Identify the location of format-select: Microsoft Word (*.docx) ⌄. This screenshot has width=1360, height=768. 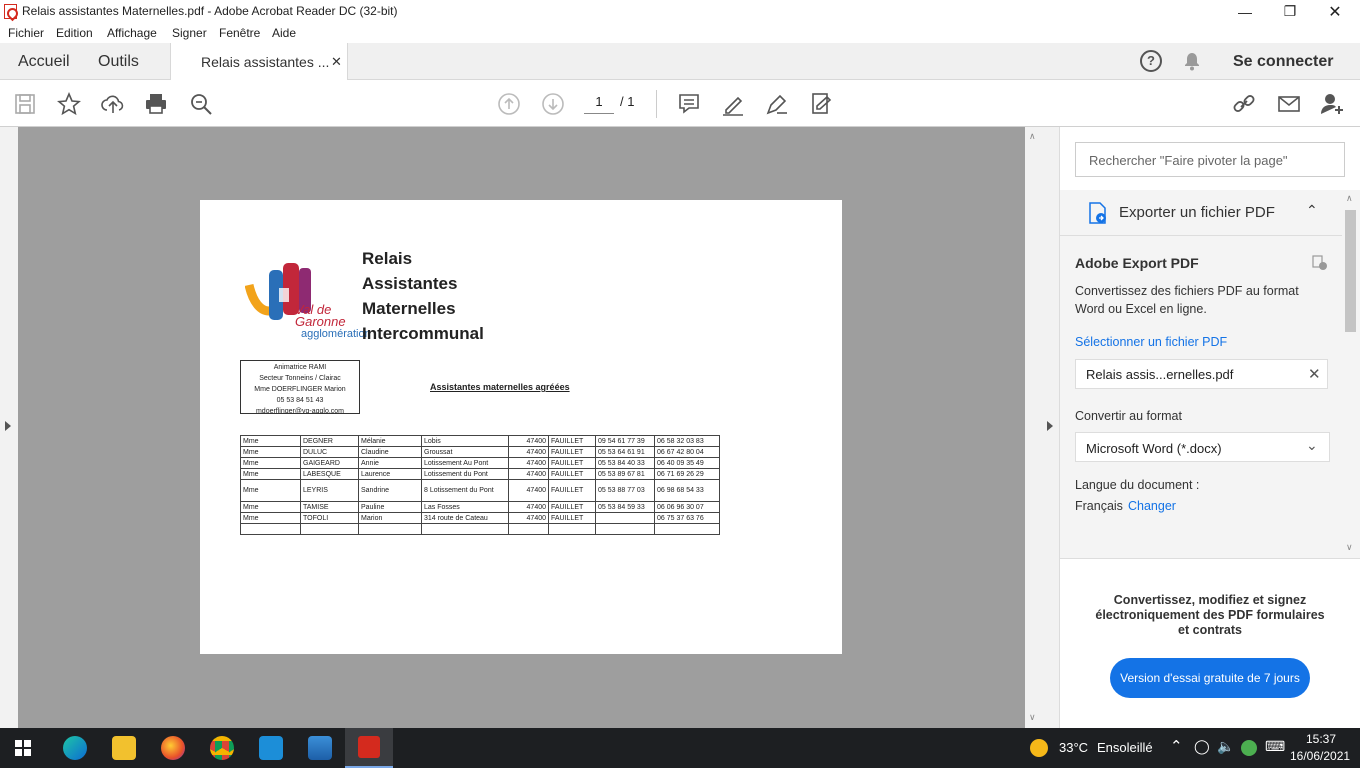
(1202, 447).